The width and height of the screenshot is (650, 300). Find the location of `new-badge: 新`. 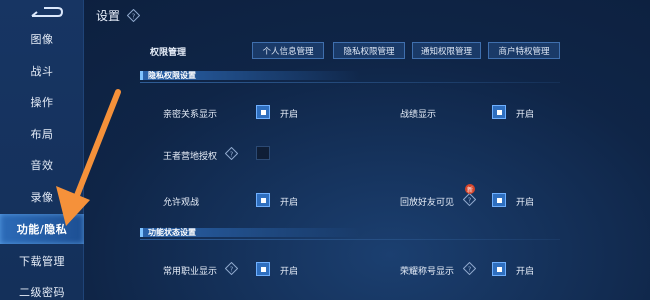

new-badge: 新 is located at coordinates (470, 189).